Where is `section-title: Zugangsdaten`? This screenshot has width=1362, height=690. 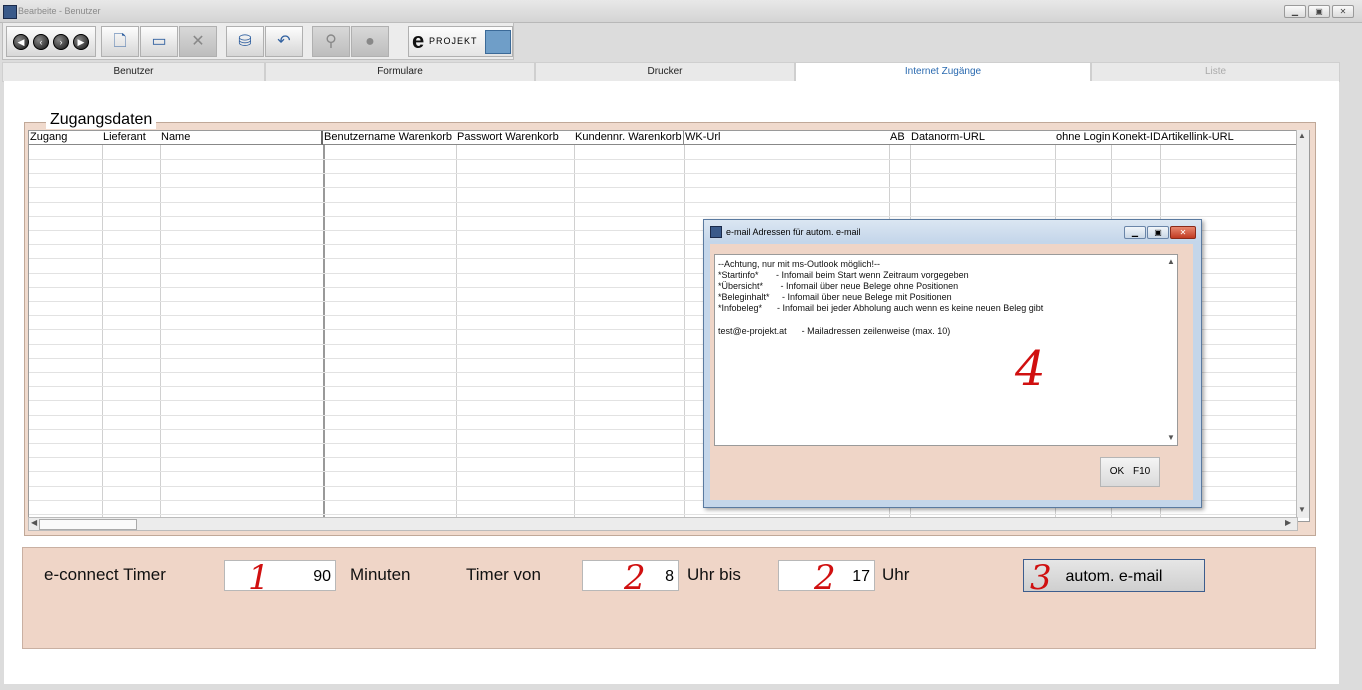
section-title: Zugangsdaten is located at coordinates (101, 120).